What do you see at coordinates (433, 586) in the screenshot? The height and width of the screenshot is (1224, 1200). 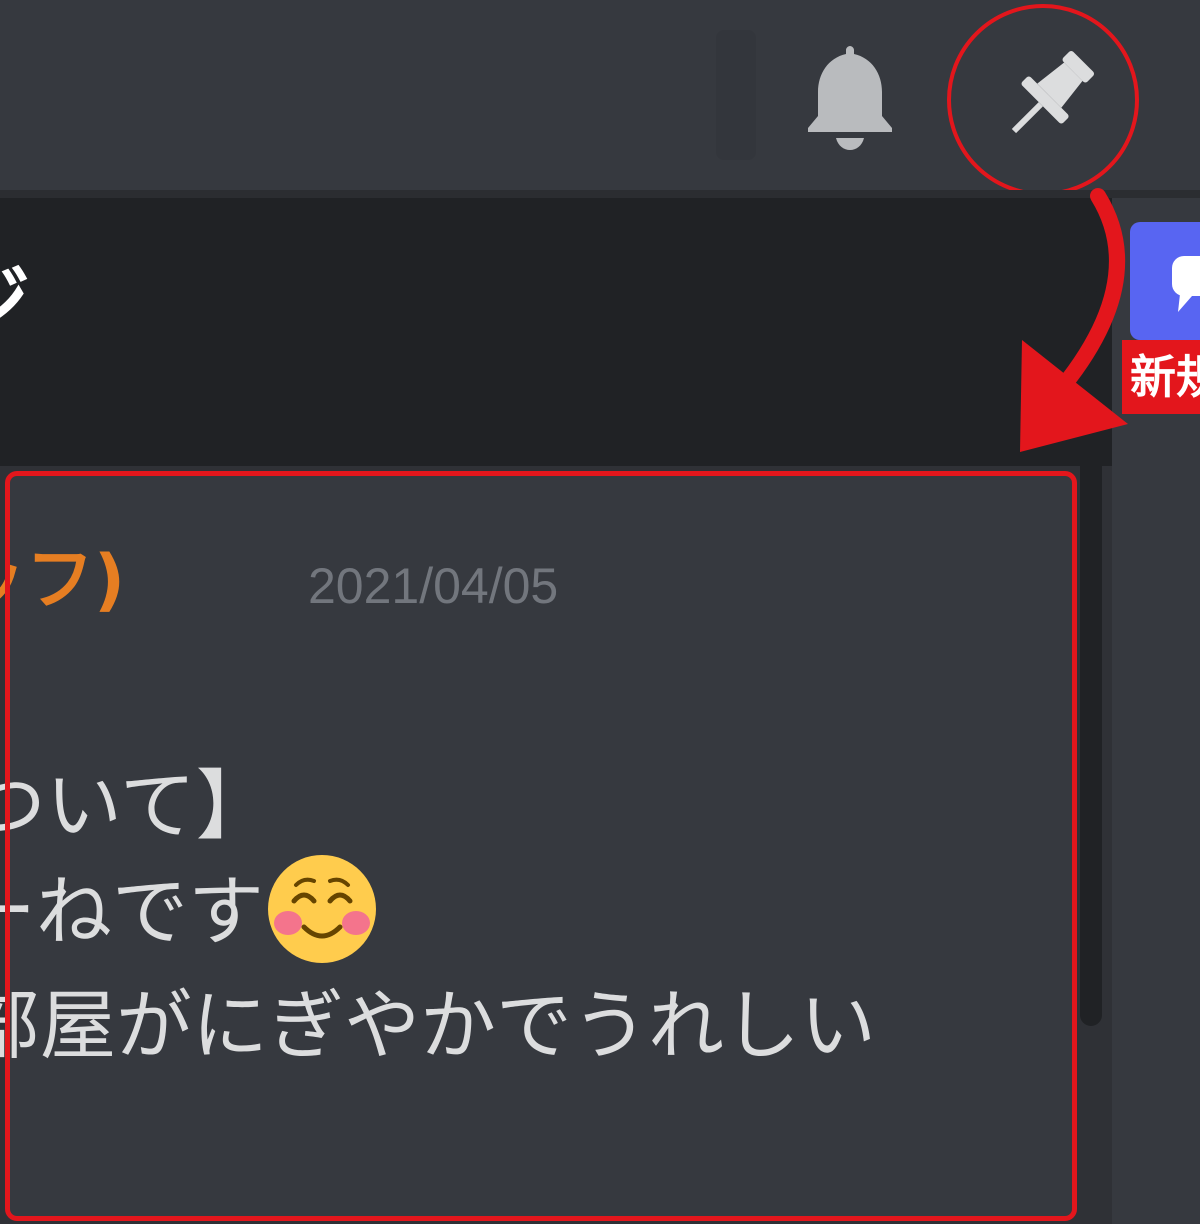 I see `message-timestamp: 2021/04/05` at bounding box center [433, 586].